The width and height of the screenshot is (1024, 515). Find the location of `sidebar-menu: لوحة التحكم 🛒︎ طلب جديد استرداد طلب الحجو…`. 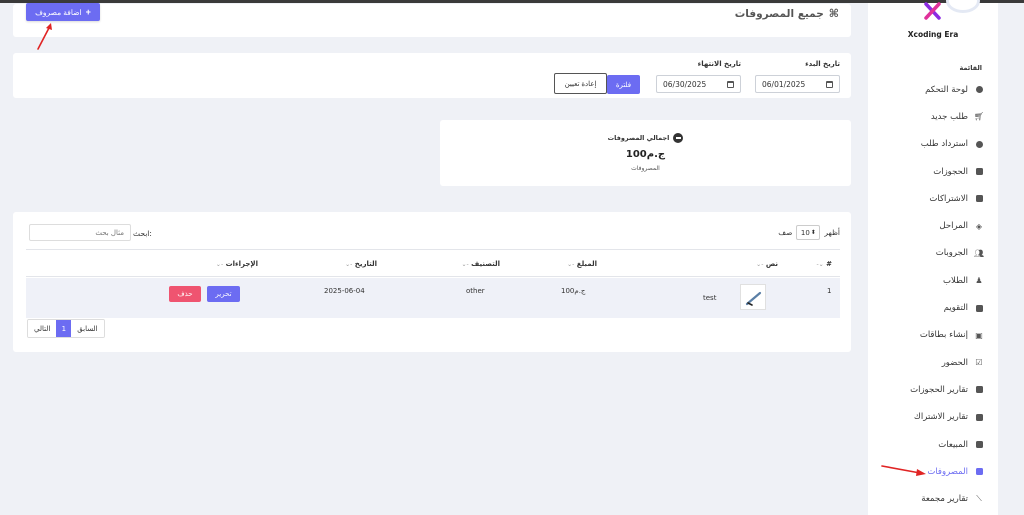

sidebar-menu: لوحة التحكم 🛒︎ طلب جديد استرداد طلب الحجو… is located at coordinates (933, 294).